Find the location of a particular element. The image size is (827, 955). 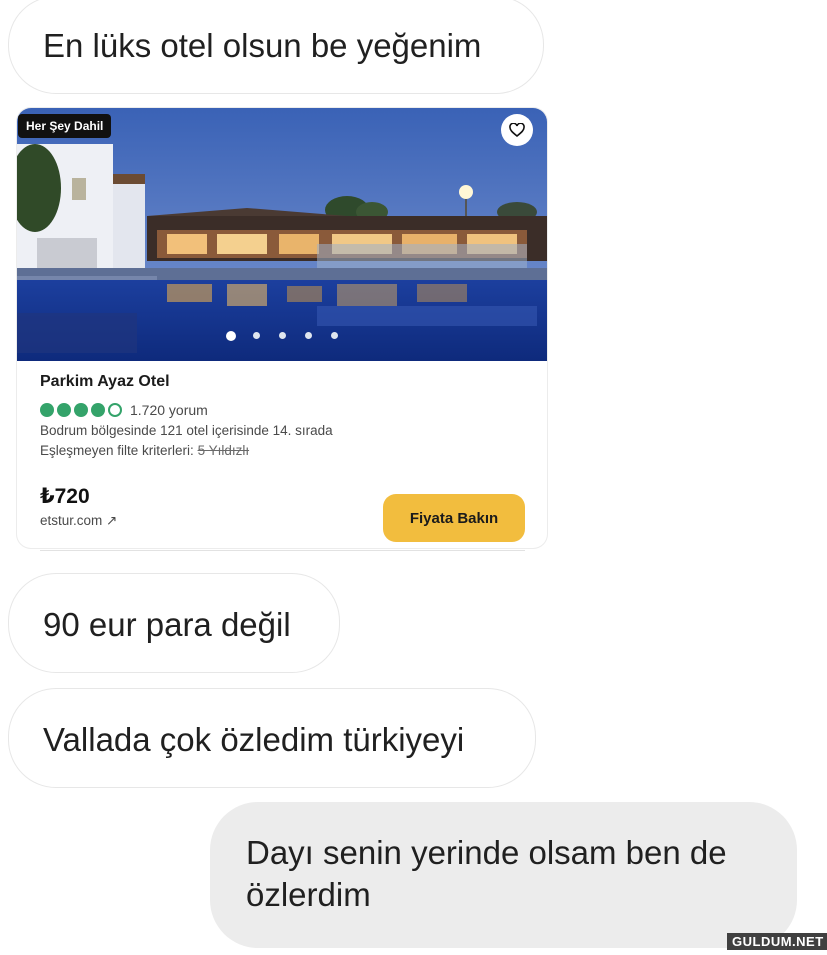

review-count: 1.720 yorum is located at coordinates (169, 410).